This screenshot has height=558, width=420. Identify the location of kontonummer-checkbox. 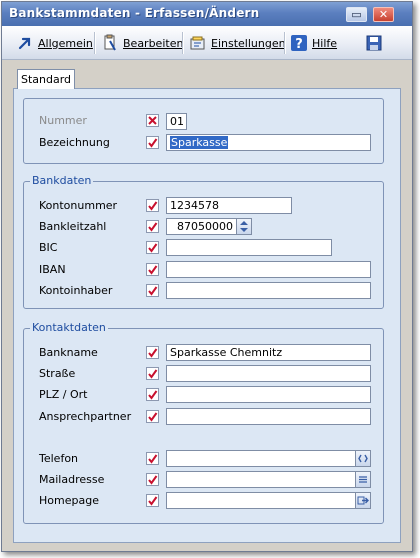
(152, 205).